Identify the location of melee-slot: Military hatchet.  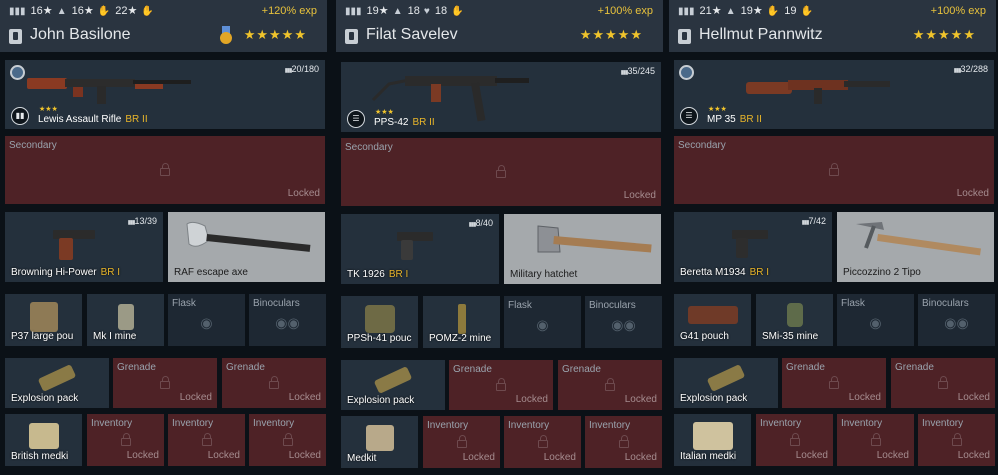
(582, 249).